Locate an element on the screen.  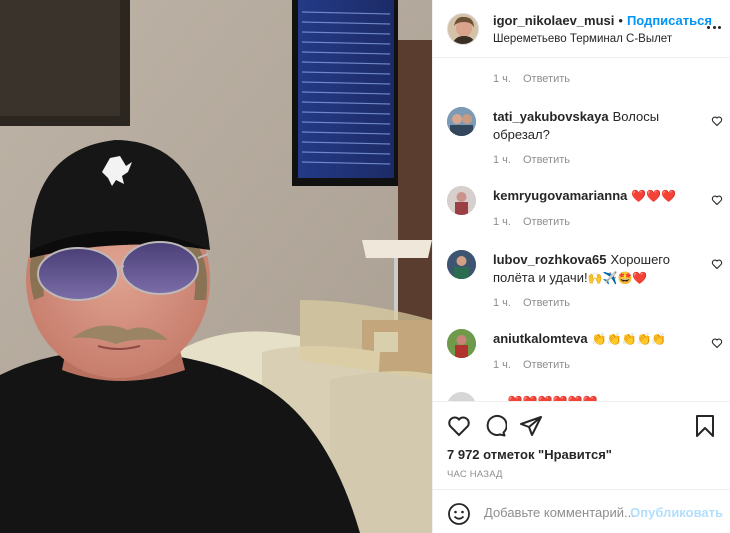
heart-icon is located at coordinates (459, 426).